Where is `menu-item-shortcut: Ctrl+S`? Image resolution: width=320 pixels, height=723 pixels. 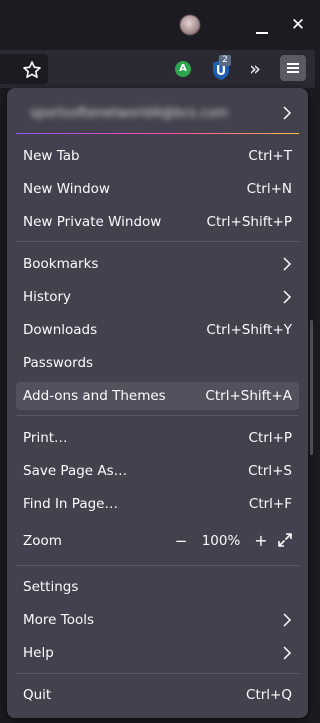 menu-item-shortcut: Ctrl+S is located at coordinates (270, 471).